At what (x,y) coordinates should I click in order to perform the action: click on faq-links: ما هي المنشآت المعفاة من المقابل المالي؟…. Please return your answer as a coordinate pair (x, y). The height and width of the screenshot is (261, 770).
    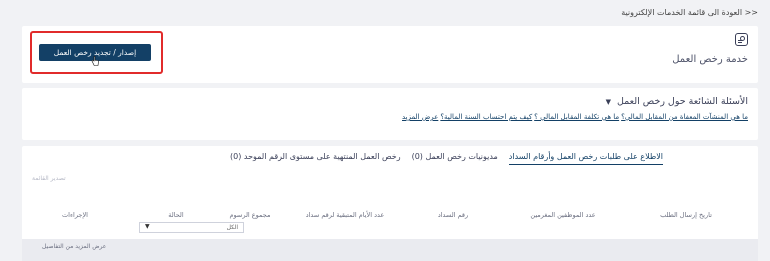
    Looking at the image, I should click on (575, 117).